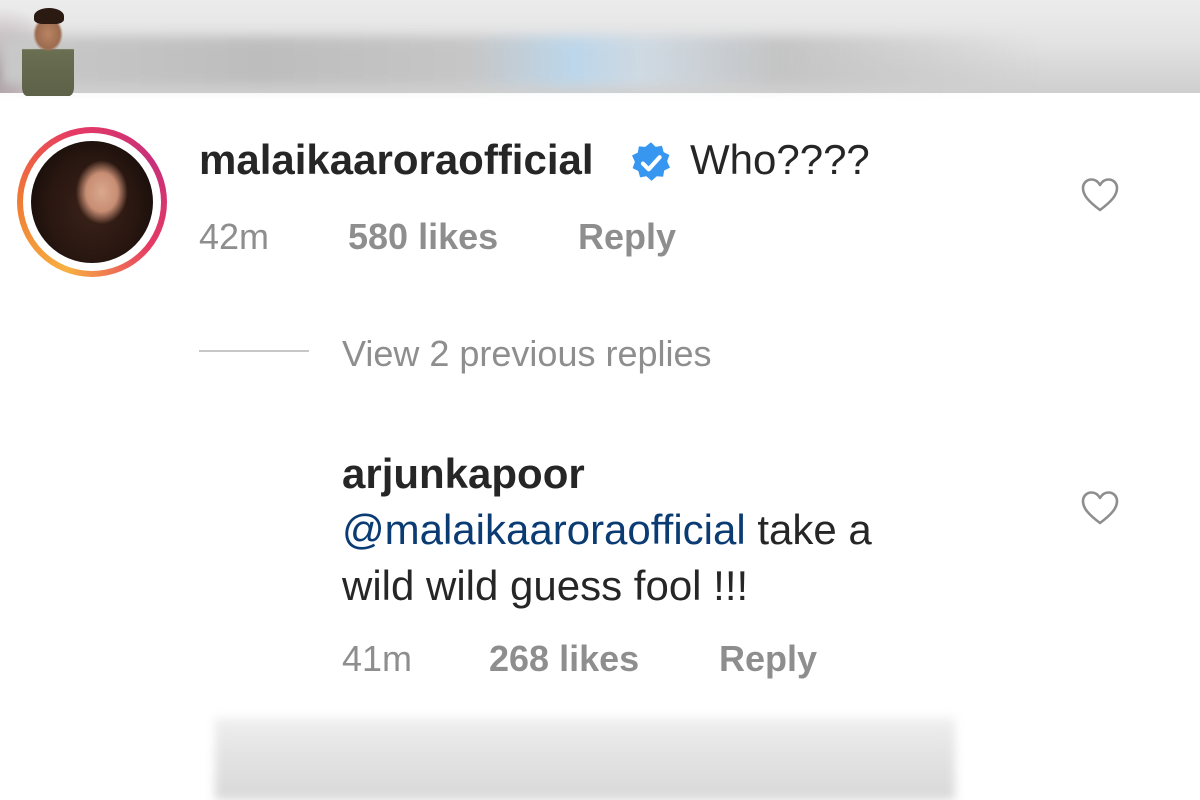 Image resolution: width=1200 pixels, height=800 pixels. I want to click on avatar-malaika, so click(92, 202).